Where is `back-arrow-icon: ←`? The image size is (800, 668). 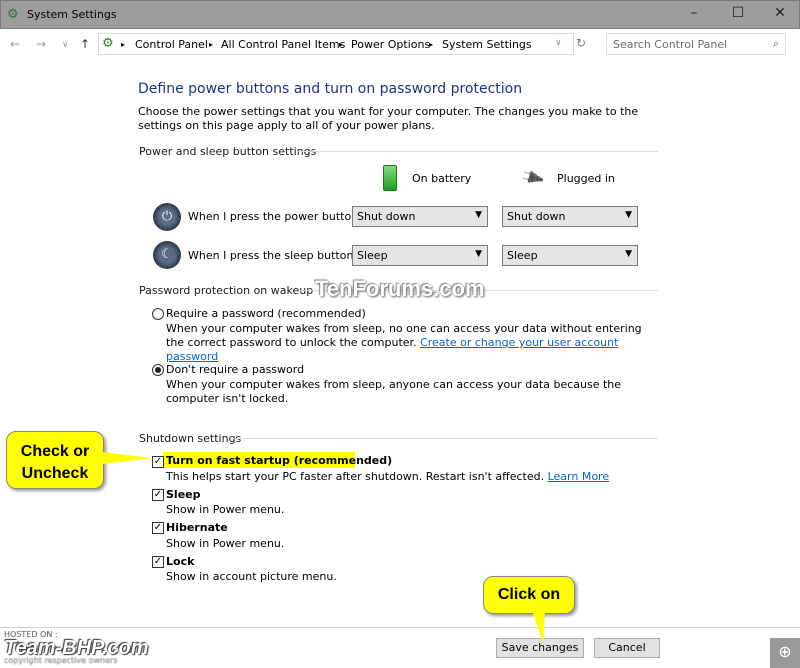
back-arrow-icon: ← is located at coordinates (15, 44).